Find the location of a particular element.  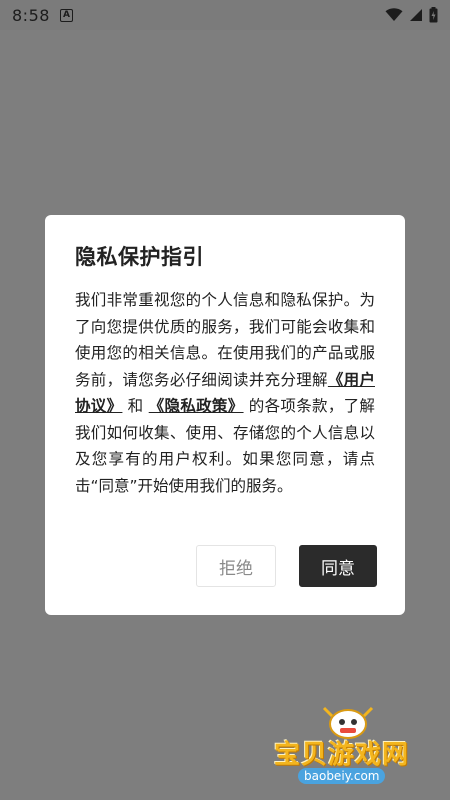

body-text-and: 和 is located at coordinates (135, 406).